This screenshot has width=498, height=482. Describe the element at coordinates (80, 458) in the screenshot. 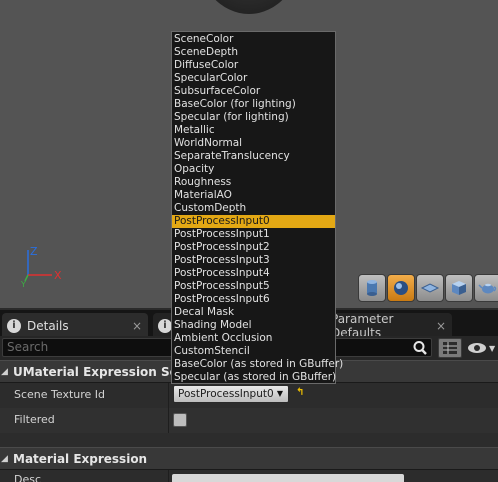

I see `category-title: Material Expression` at that location.